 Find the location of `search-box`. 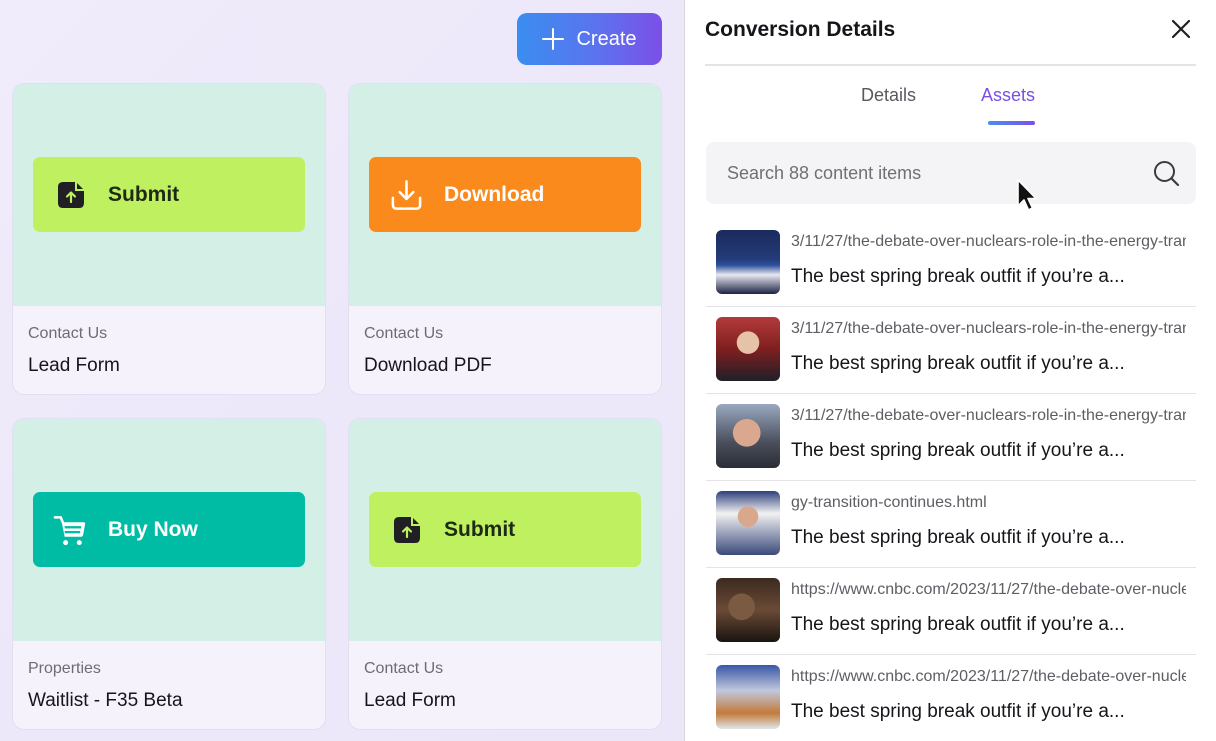

search-box is located at coordinates (951, 173).